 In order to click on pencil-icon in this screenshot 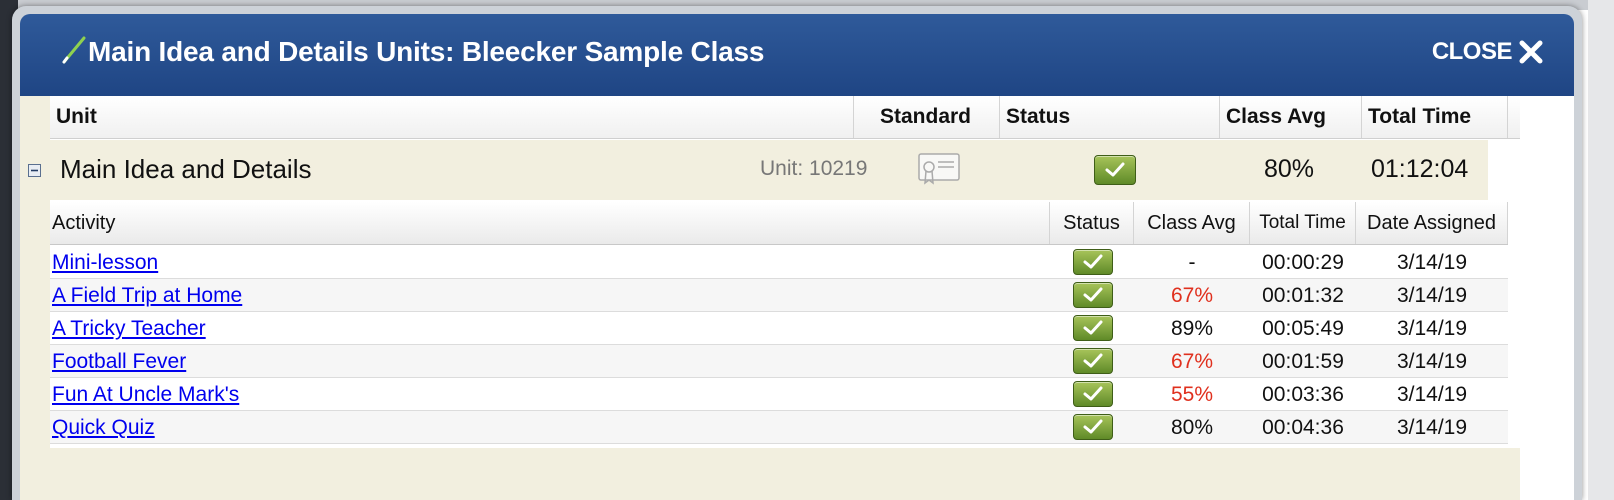, I will do `click(74, 50)`.